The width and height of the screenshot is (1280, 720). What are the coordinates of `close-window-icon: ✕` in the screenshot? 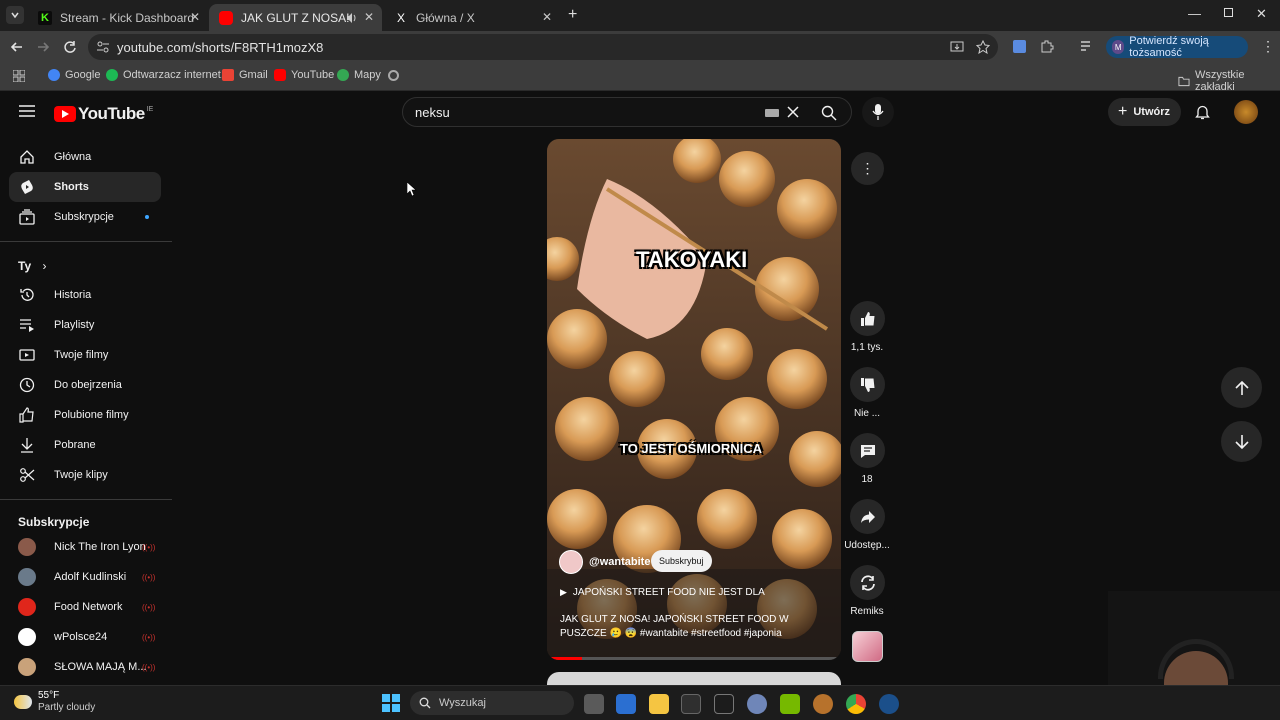 It's located at (1261, 14).